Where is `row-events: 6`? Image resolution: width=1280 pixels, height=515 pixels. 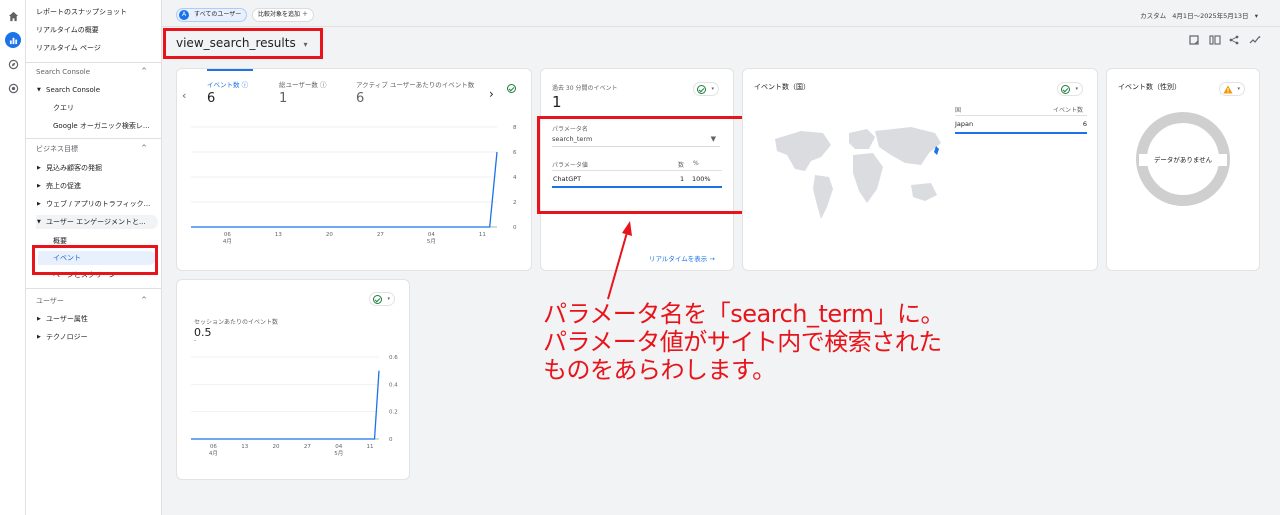
row-events: 6 is located at coordinates (1084, 124).